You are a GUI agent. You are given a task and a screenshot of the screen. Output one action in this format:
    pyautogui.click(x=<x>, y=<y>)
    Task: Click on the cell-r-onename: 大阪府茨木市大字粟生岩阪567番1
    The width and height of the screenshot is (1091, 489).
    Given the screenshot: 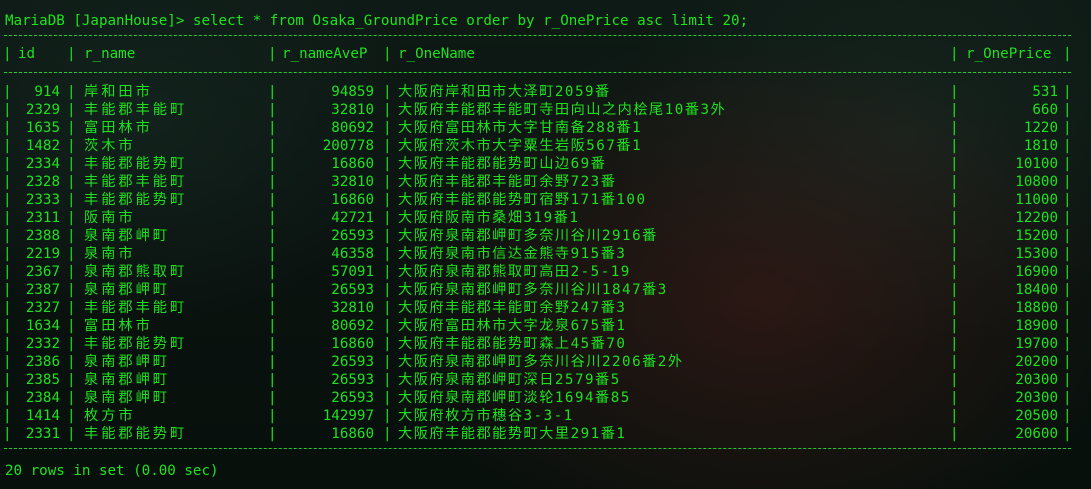 What is the action you would take?
    pyautogui.click(x=520, y=146)
    